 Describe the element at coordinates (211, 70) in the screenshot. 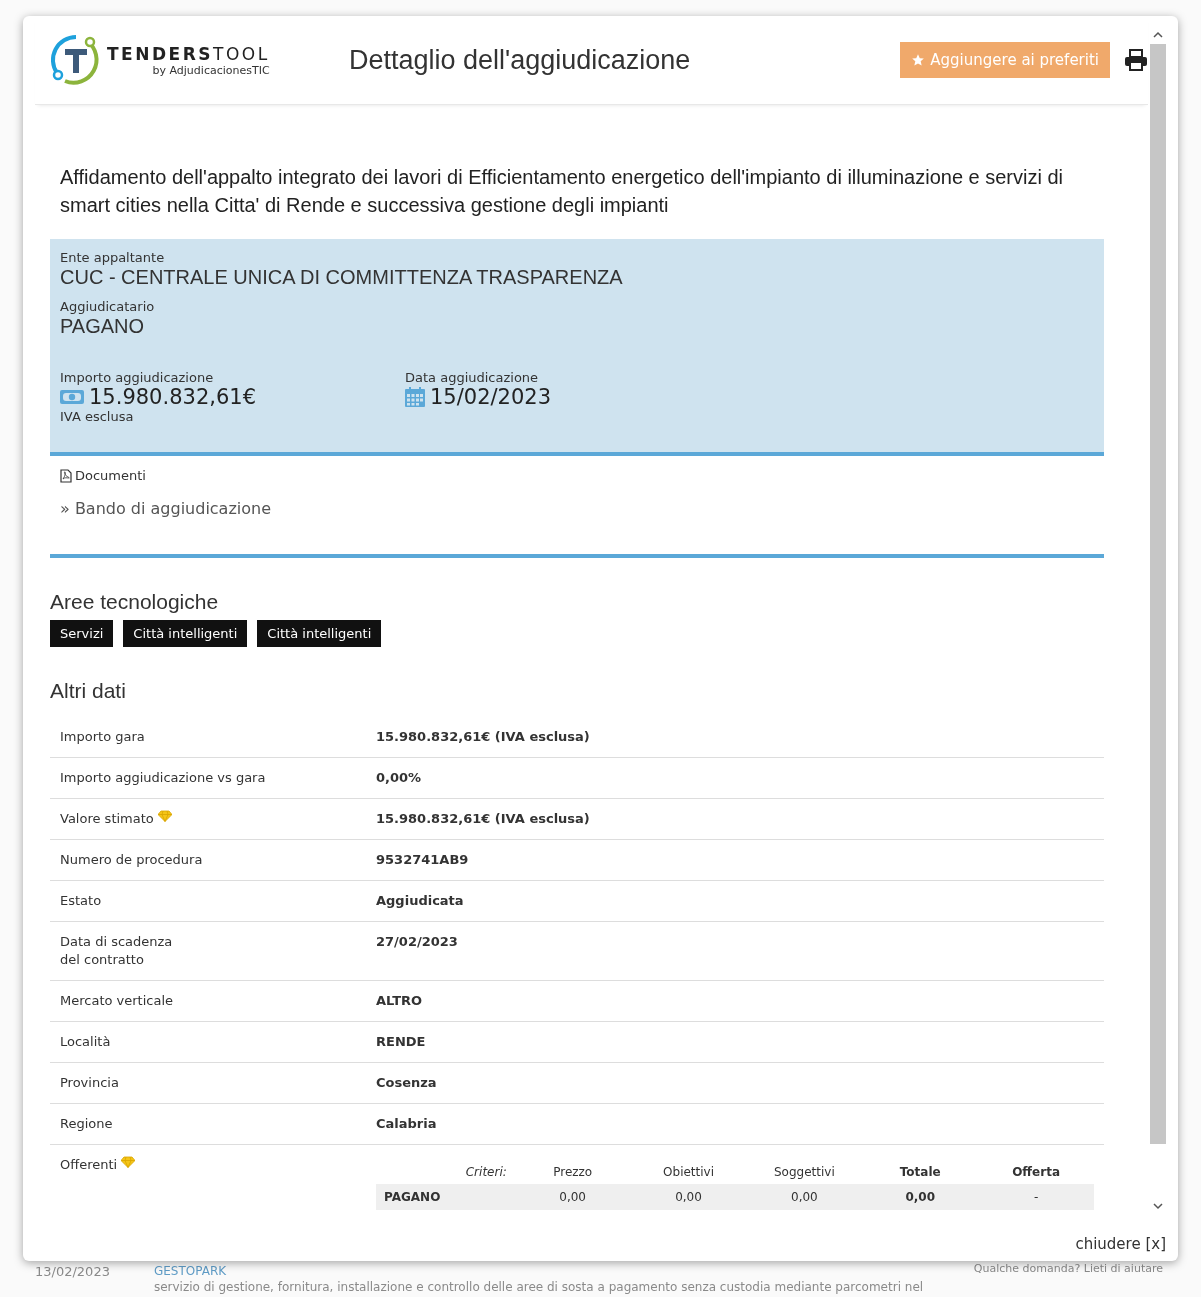

I see `logo-byline: by AdjudicacionesTIC` at that location.